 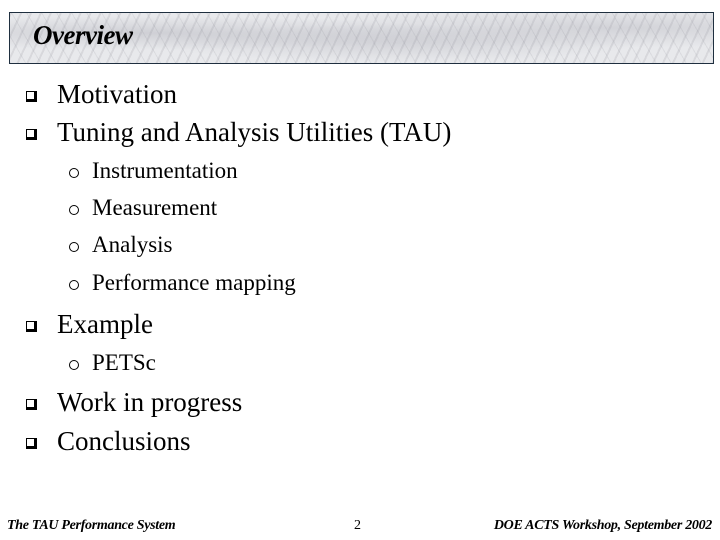 What do you see at coordinates (194, 282) in the screenshot?
I see `sub-bullet-text: Performance mapping` at bounding box center [194, 282].